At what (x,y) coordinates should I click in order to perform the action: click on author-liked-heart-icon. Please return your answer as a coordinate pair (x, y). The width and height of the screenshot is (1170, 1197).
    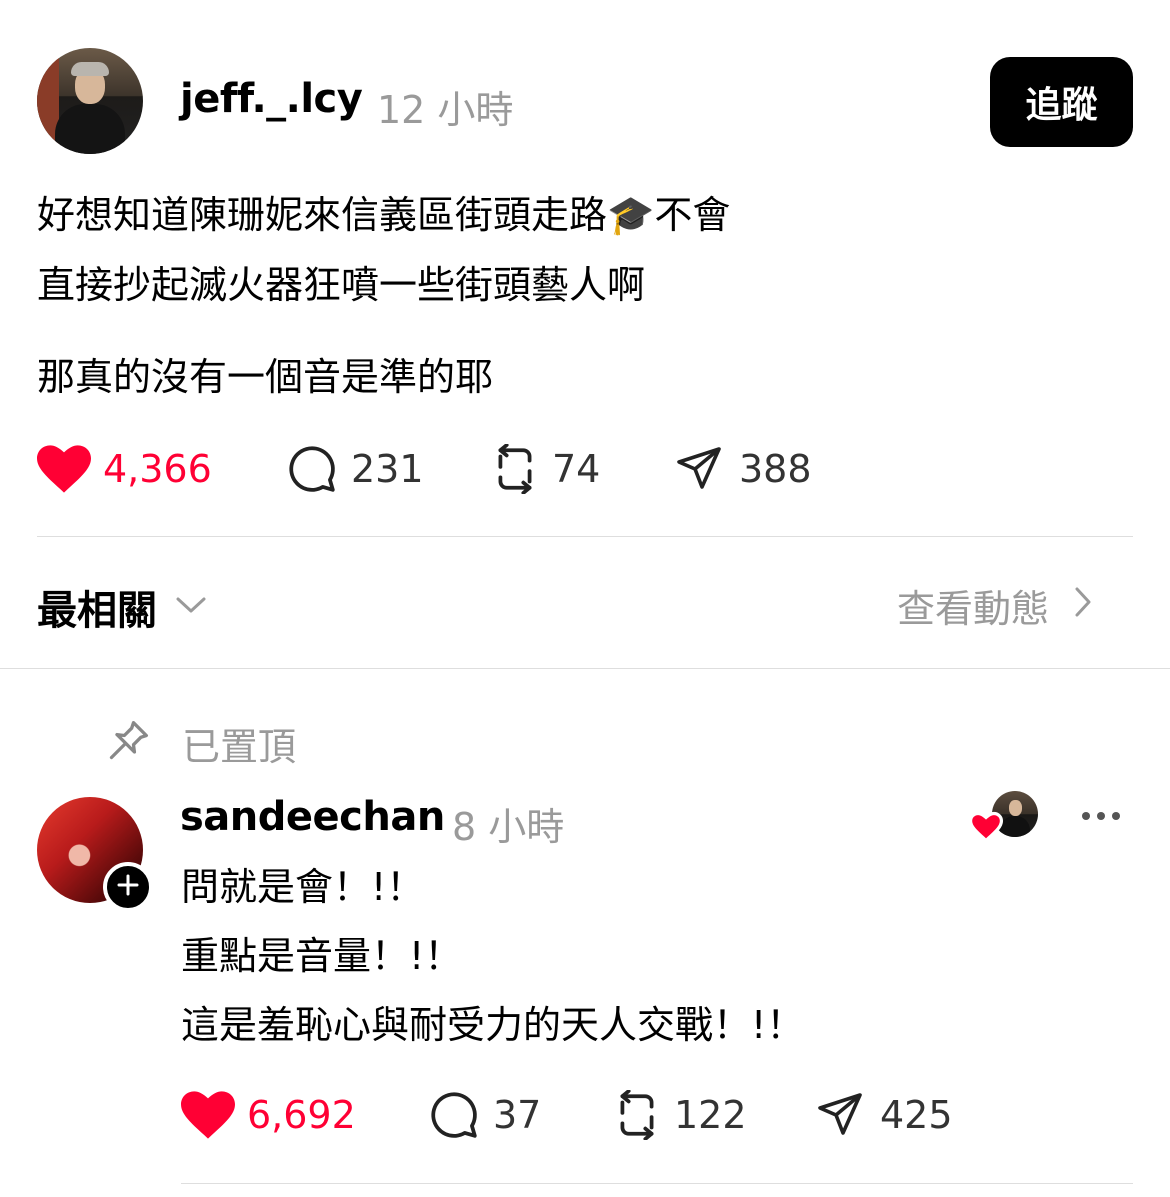
    Looking at the image, I should click on (986, 829).